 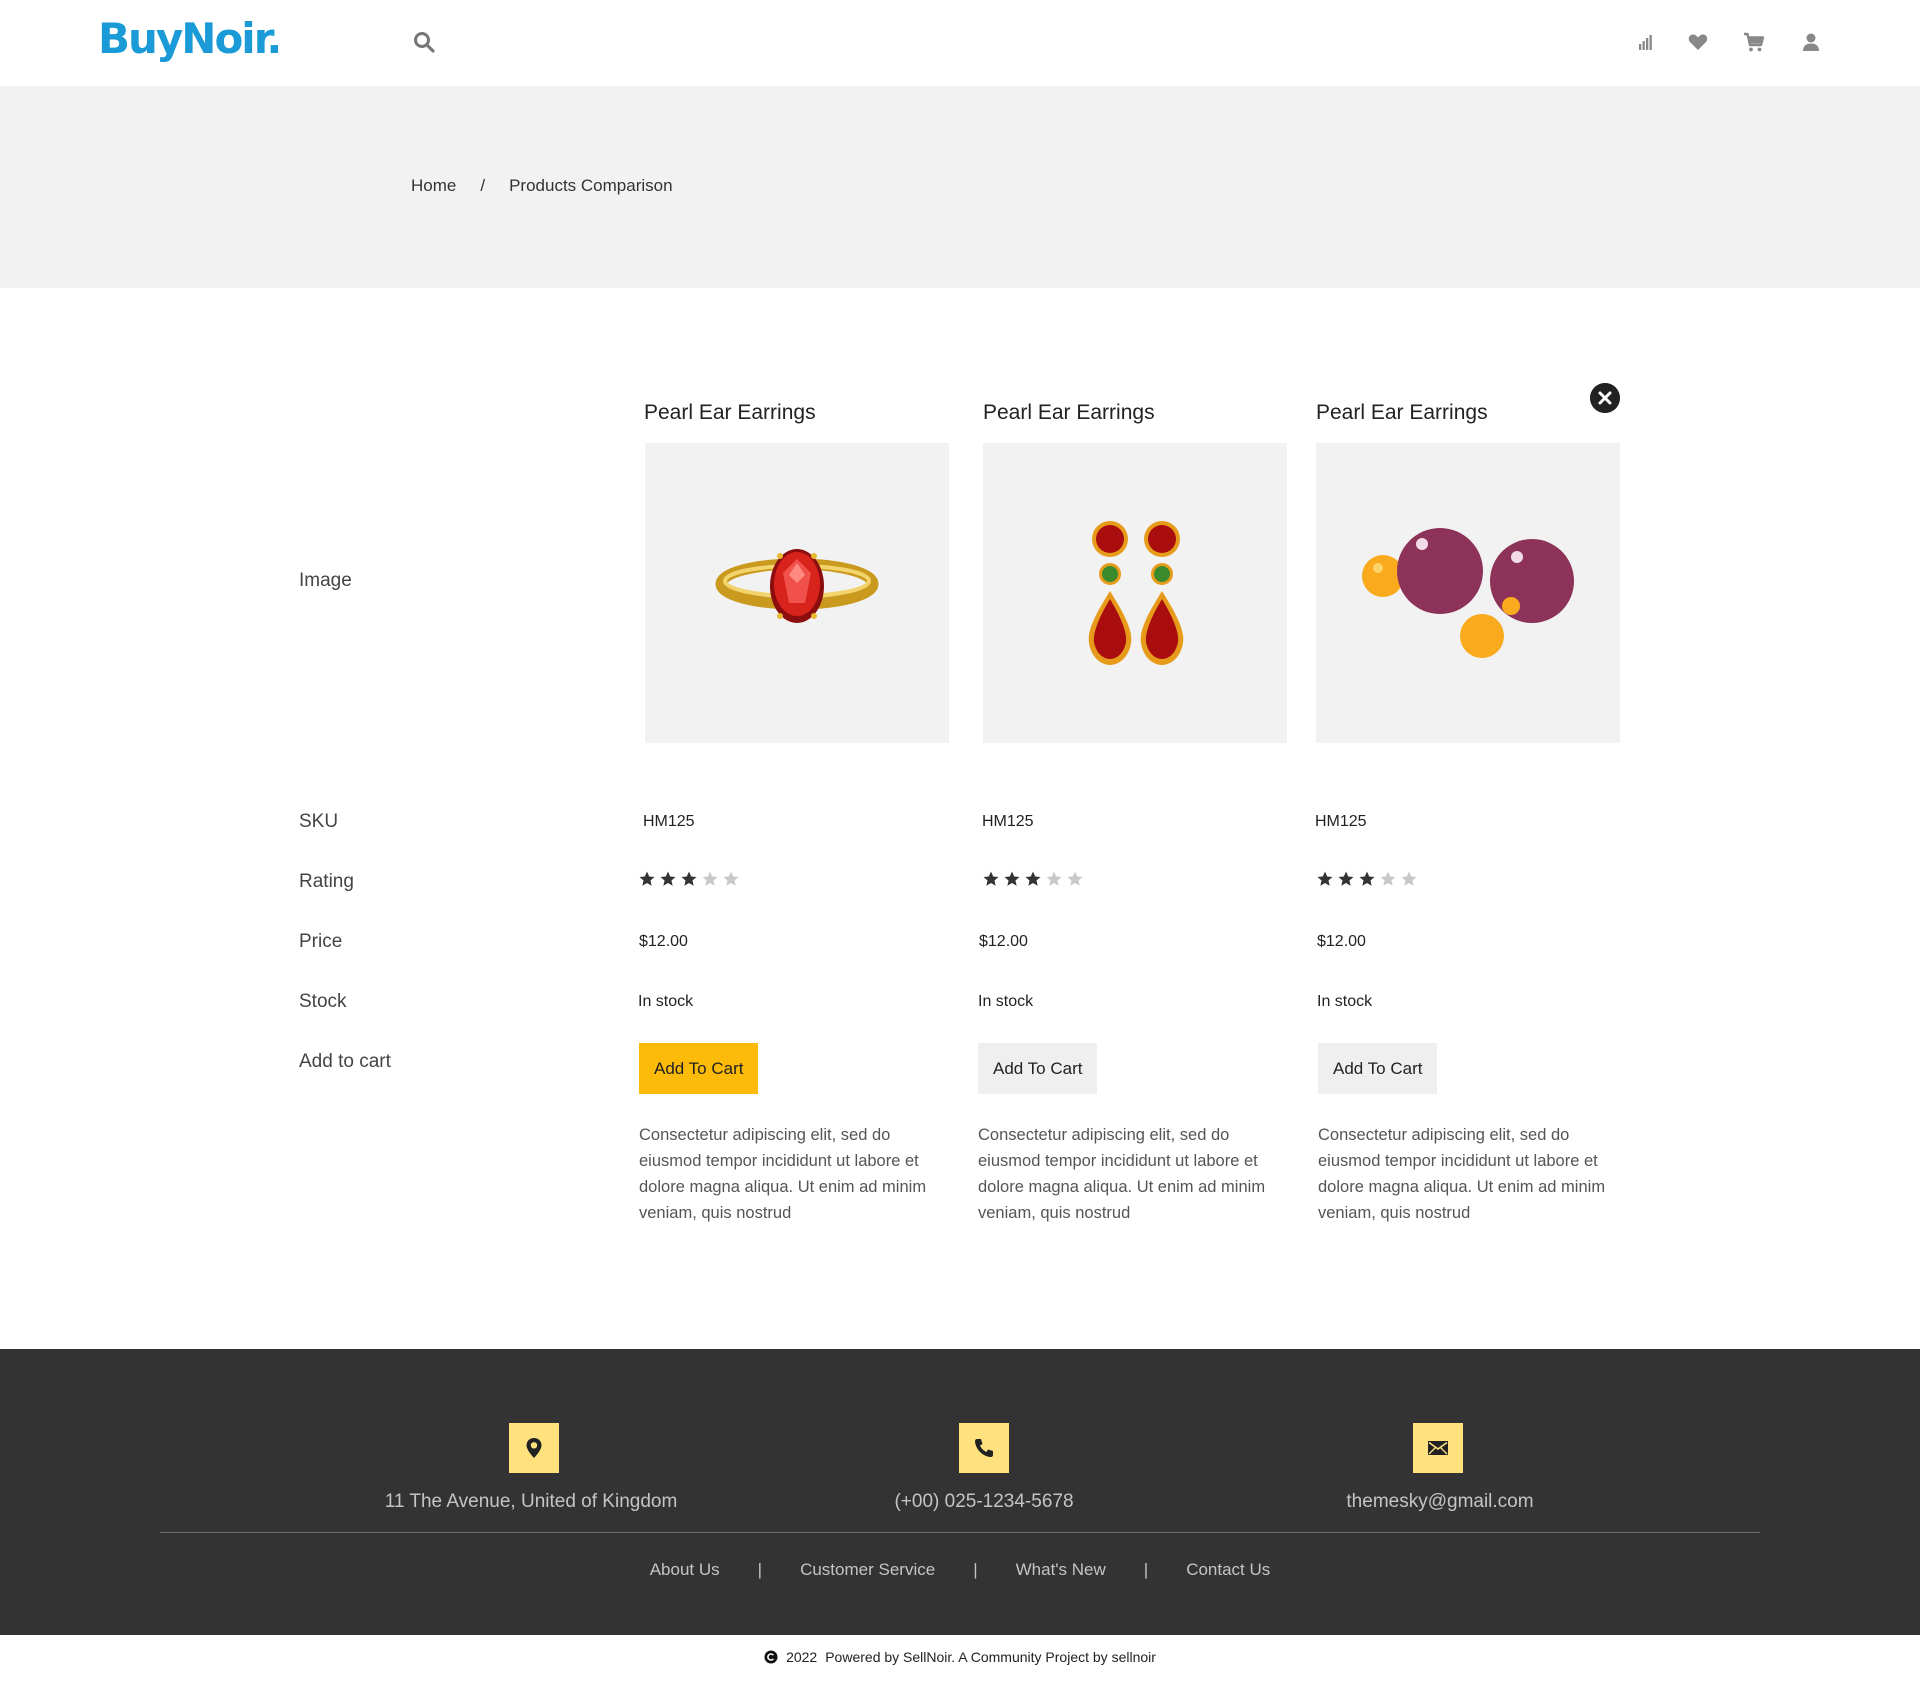 I want to click on compare-icon, so click(x=1646, y=42).